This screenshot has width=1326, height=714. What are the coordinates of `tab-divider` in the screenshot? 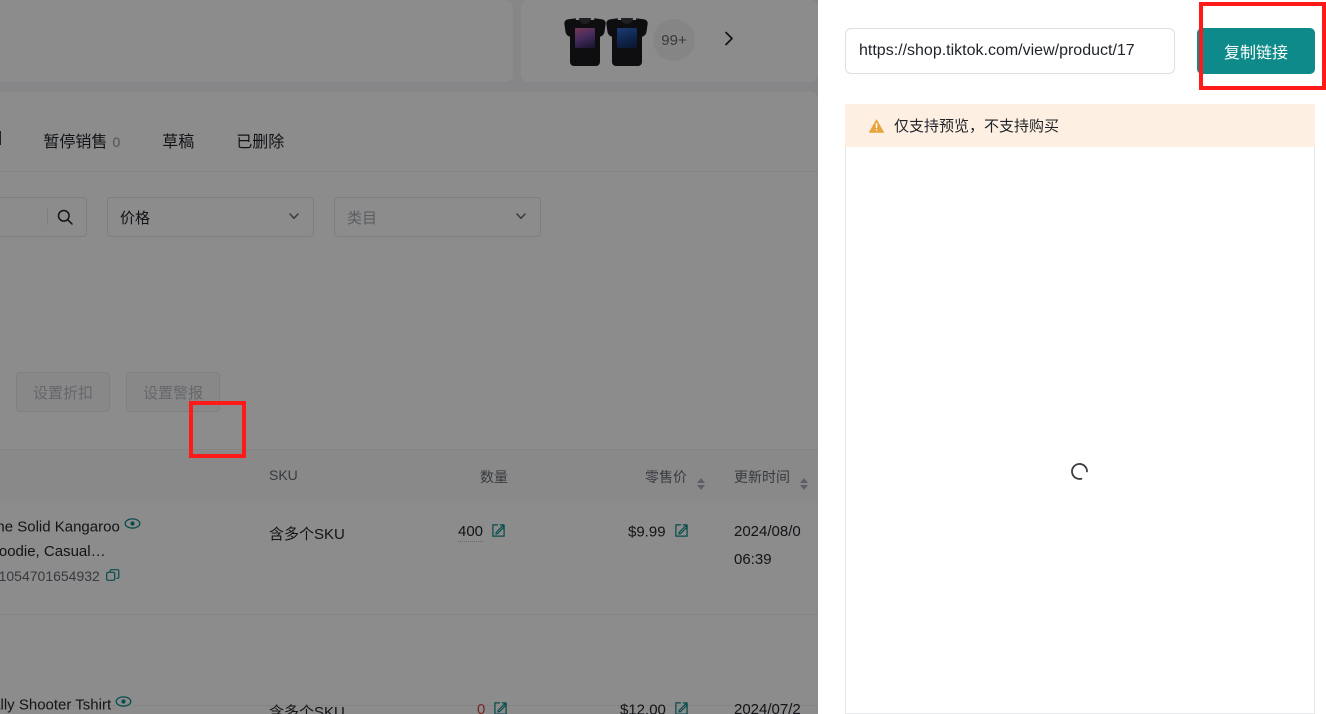 It's located at (1, 138).